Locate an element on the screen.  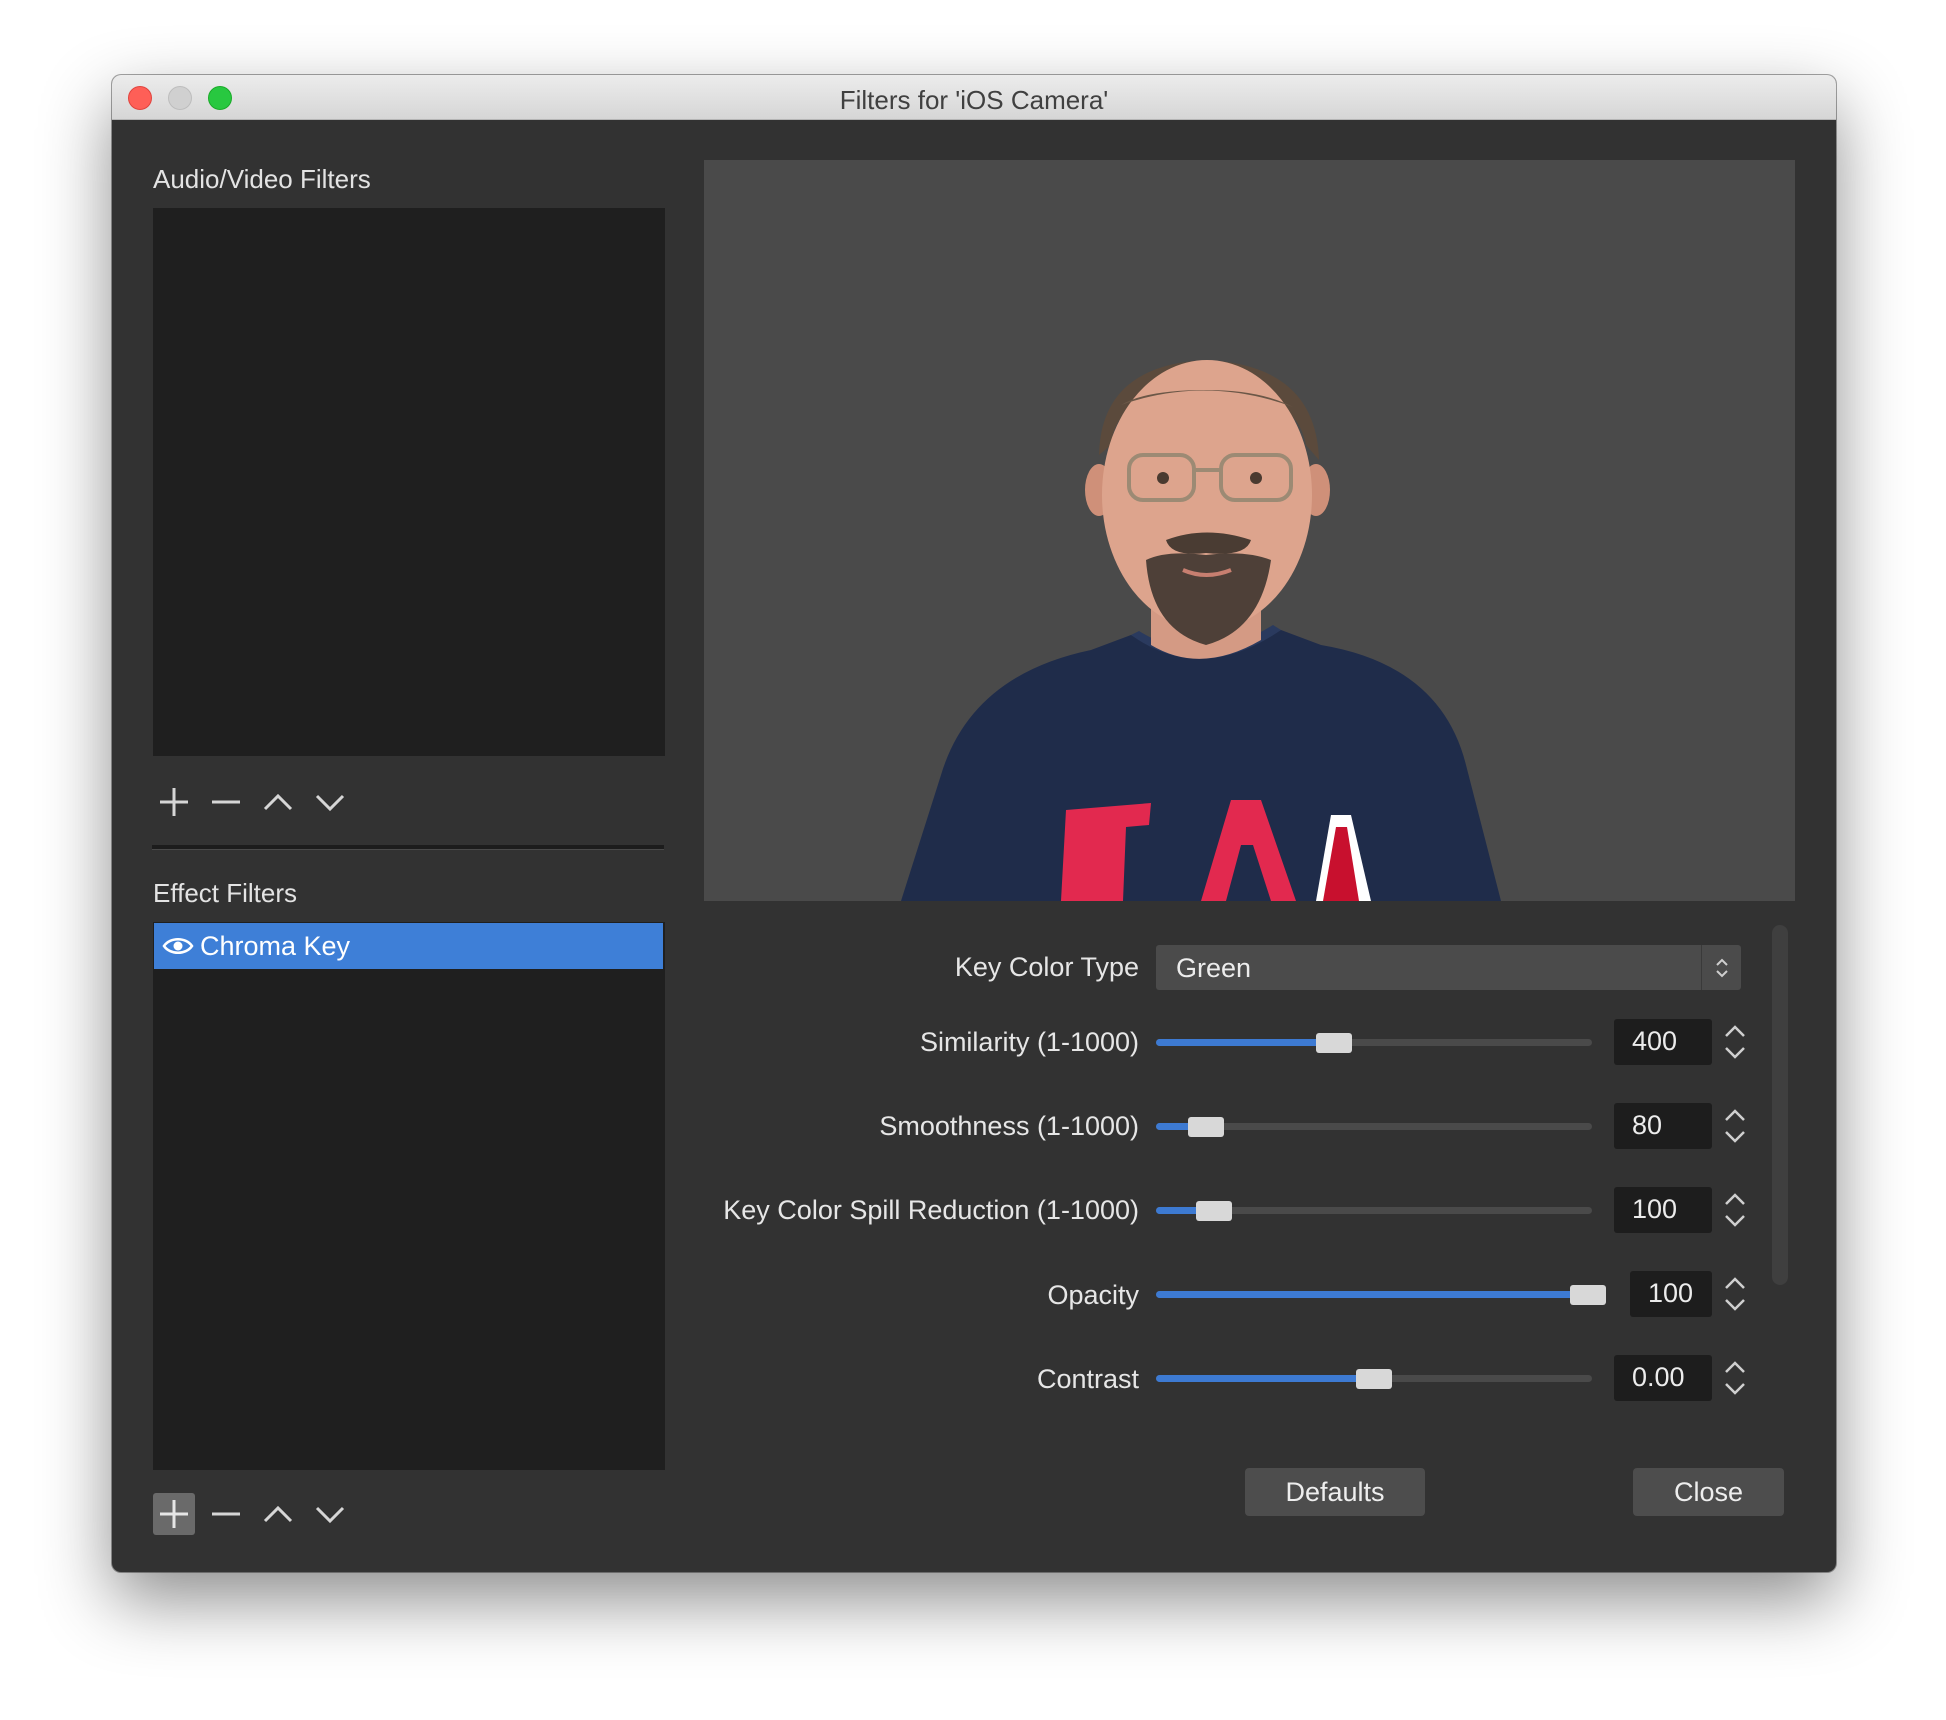
select-arrows-icon is located at coordinates (1721, 967).